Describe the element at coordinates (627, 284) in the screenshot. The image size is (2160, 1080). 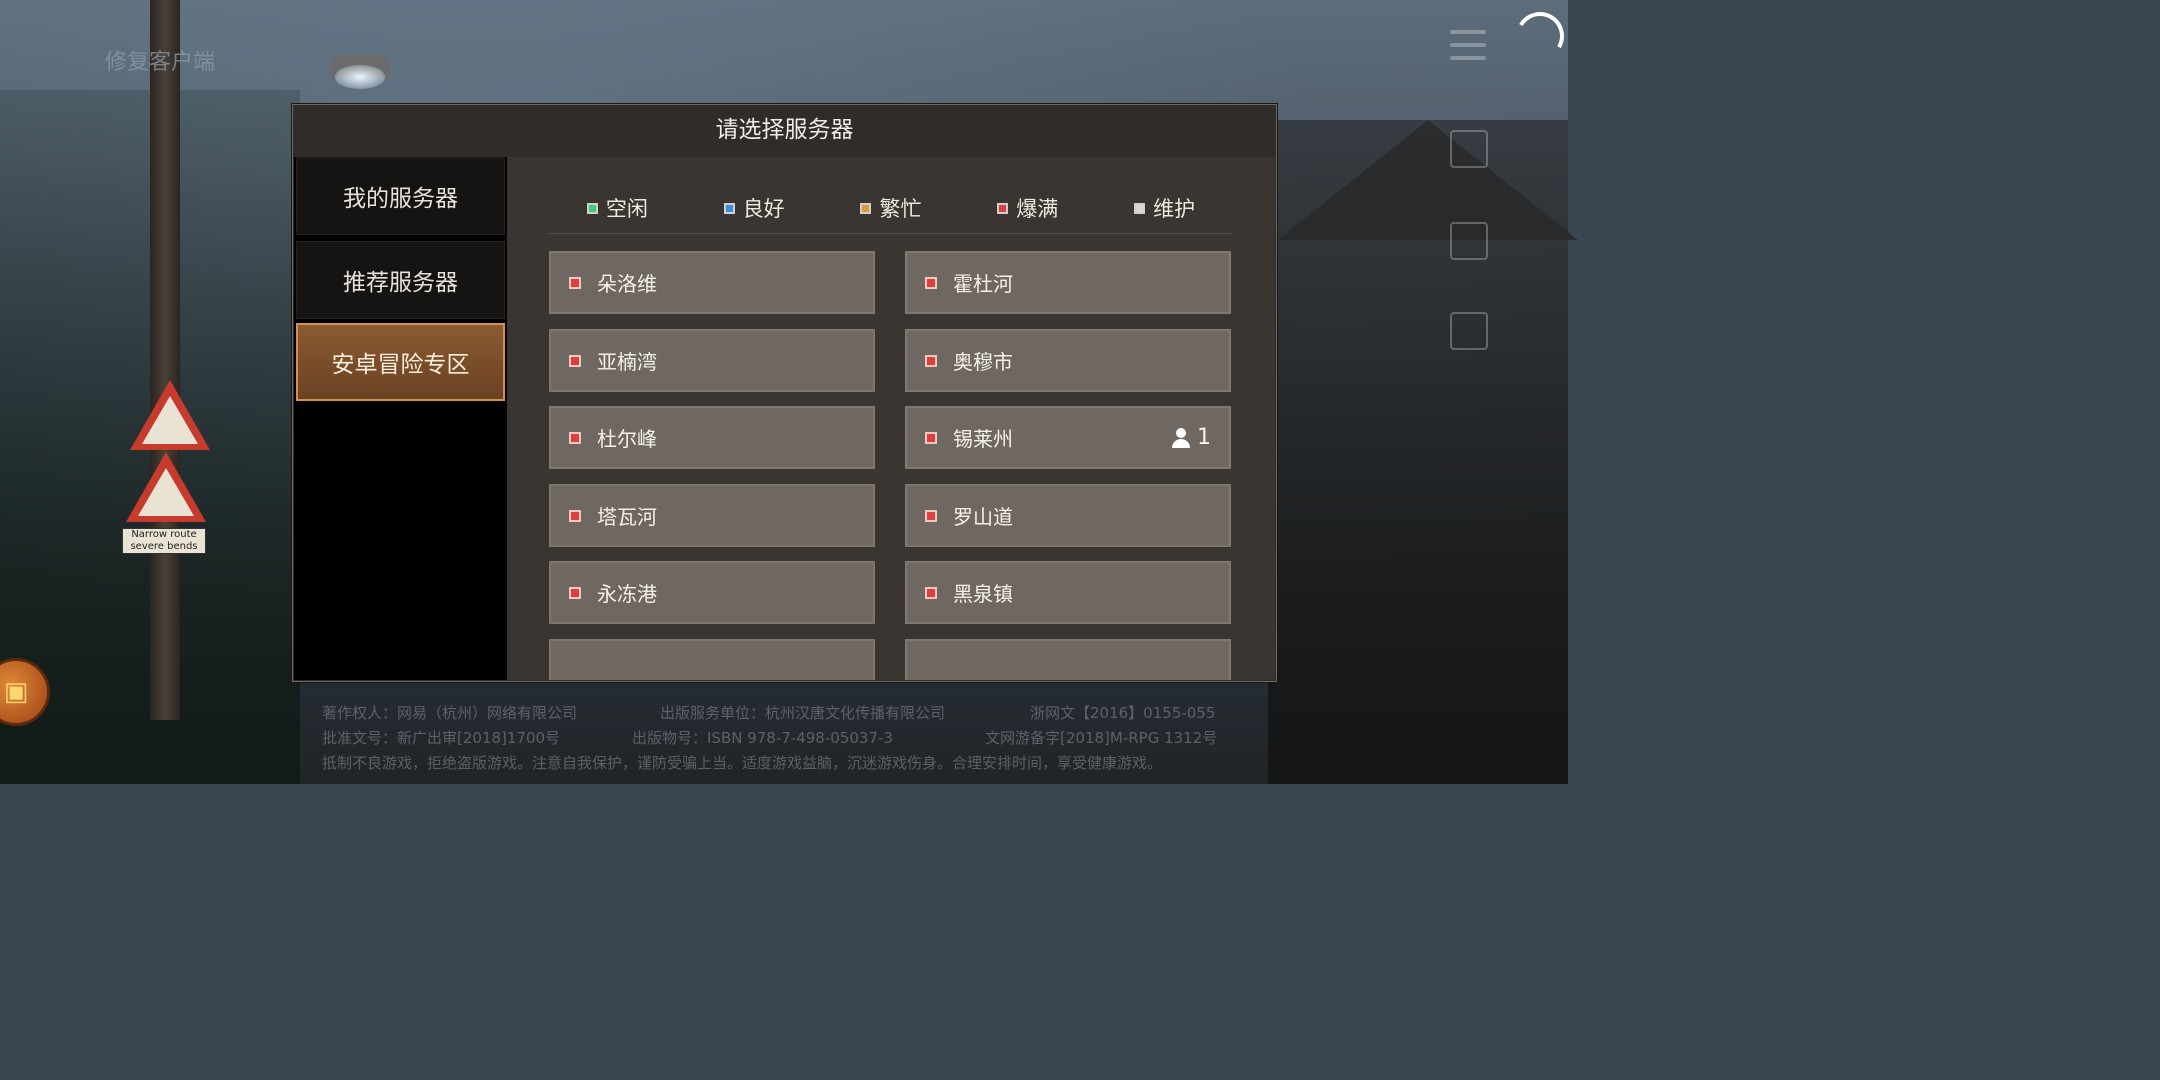
I see `server-name: 朵洛维` at that location.